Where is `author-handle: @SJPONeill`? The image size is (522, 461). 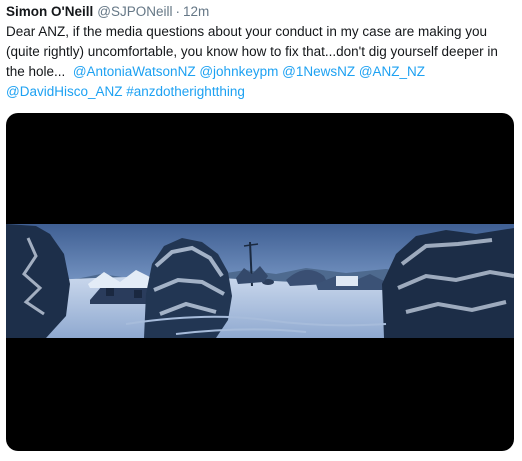 author-handle: @SJPONeill is located at coordinates (134, 12).